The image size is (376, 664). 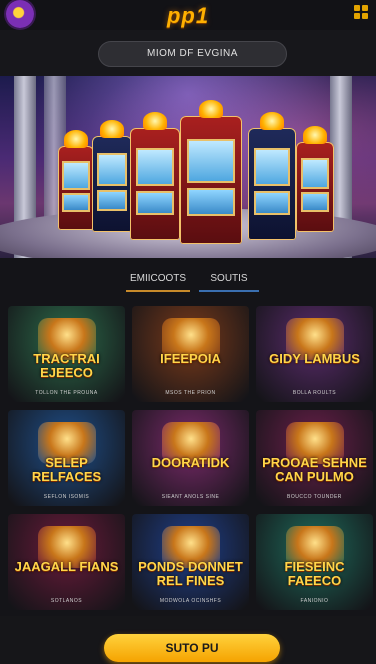 I want to click on game-title: FIESEINC FAEECO, so click(x=314, y=573).